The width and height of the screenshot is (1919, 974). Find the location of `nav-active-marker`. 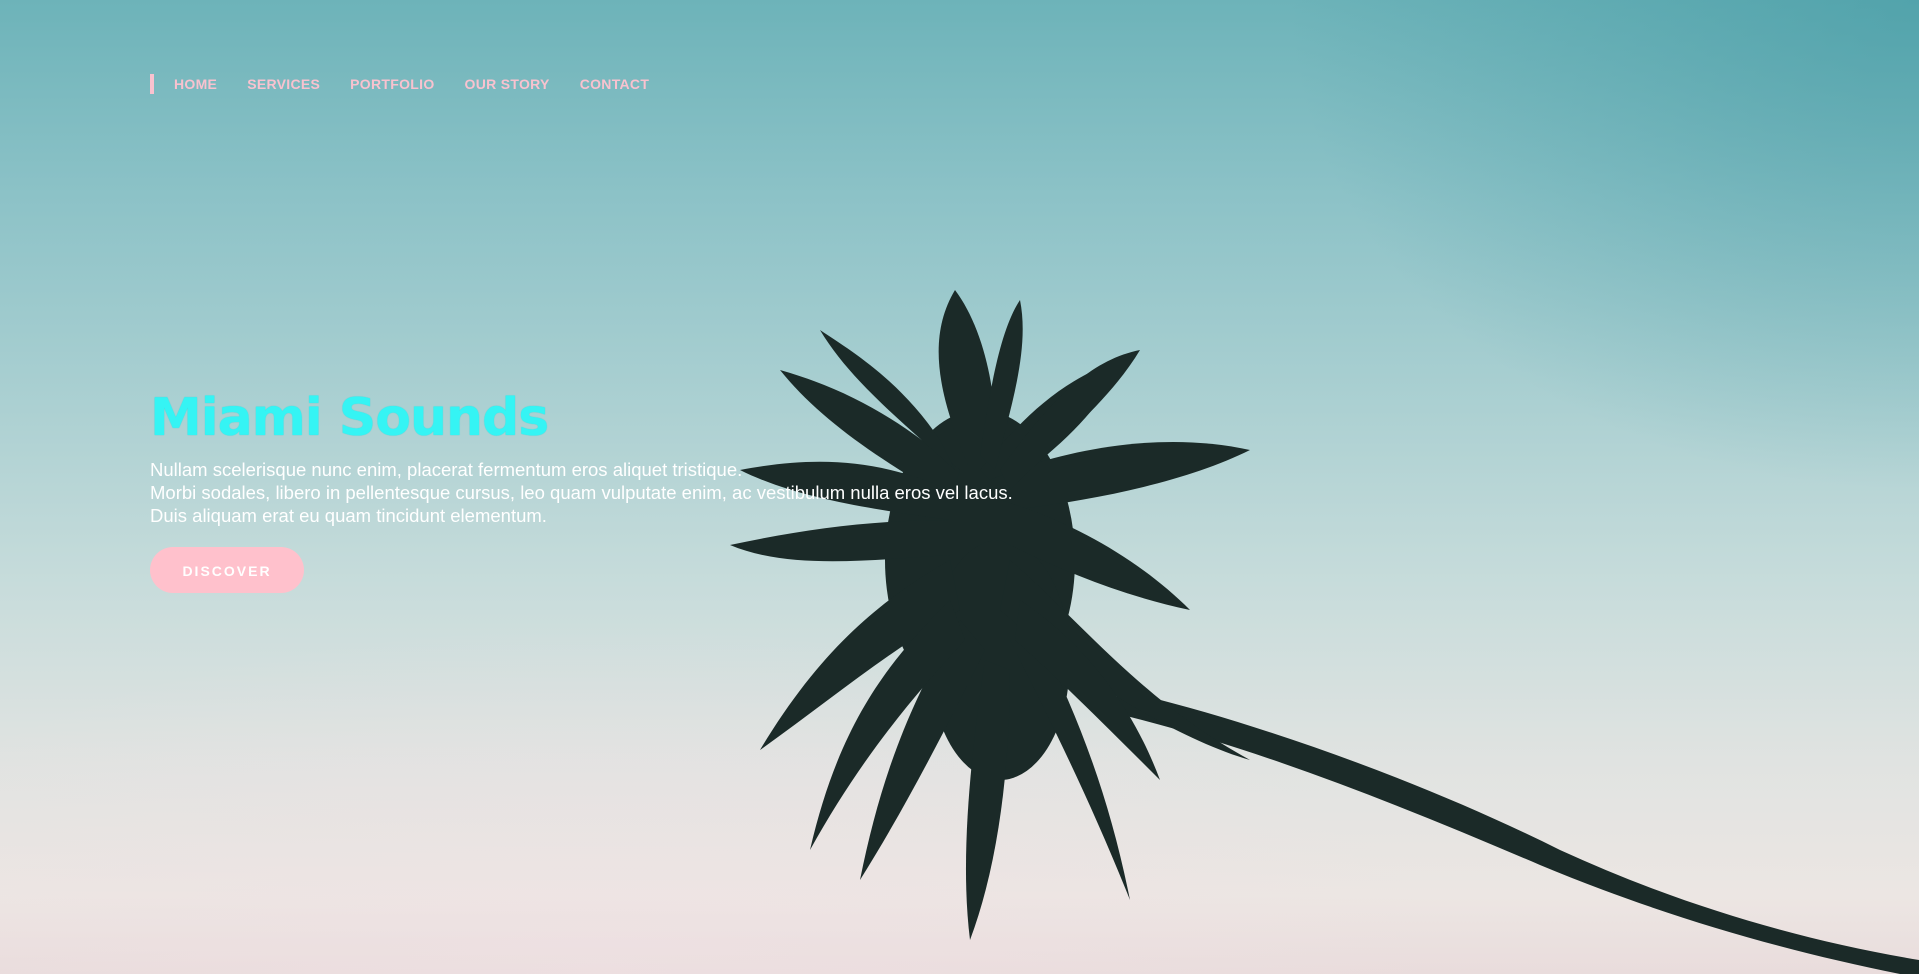

nav-active-marker is located at coordinates (152, 84).